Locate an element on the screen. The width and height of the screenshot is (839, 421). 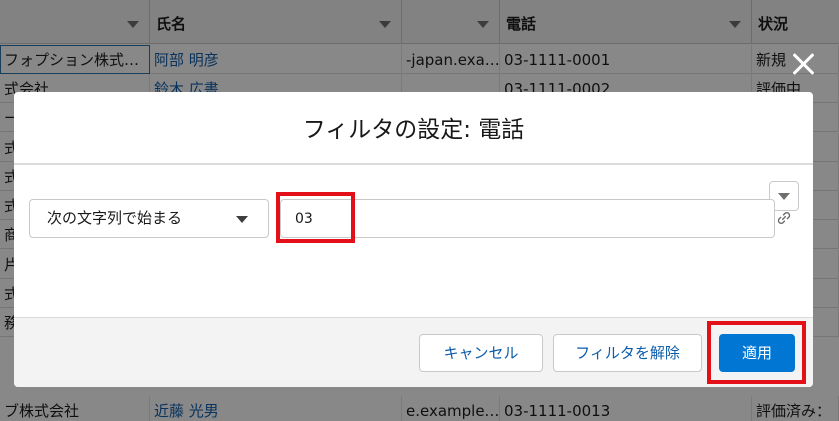
cancel-button: キャンセル is located at coordinates (481, 353).